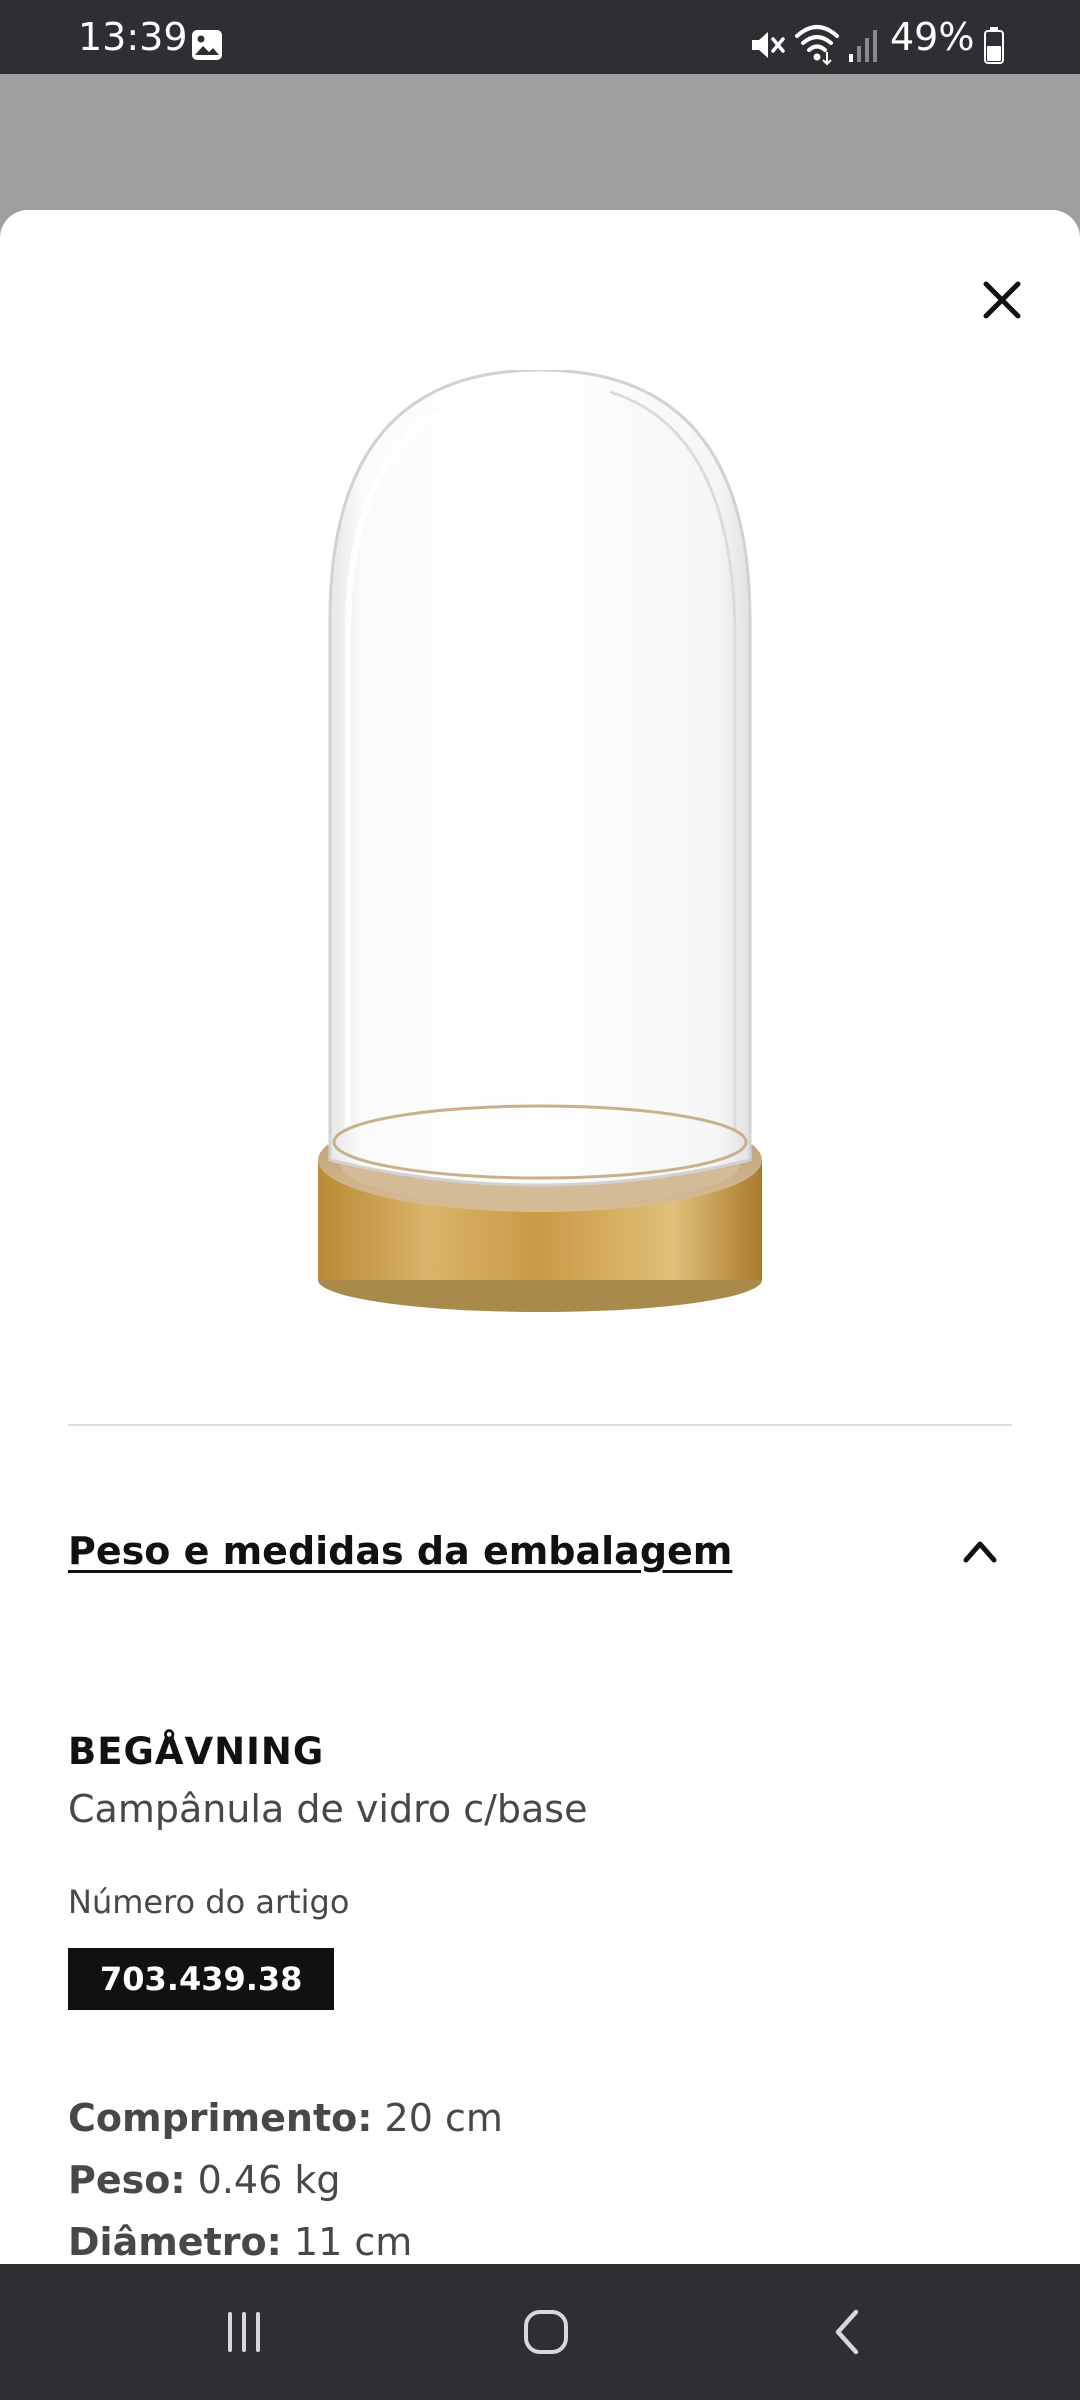  What do you see at coordinates (768, 45) in the screenshot?
I see `mute-icon` at bounding box center [768, 45].